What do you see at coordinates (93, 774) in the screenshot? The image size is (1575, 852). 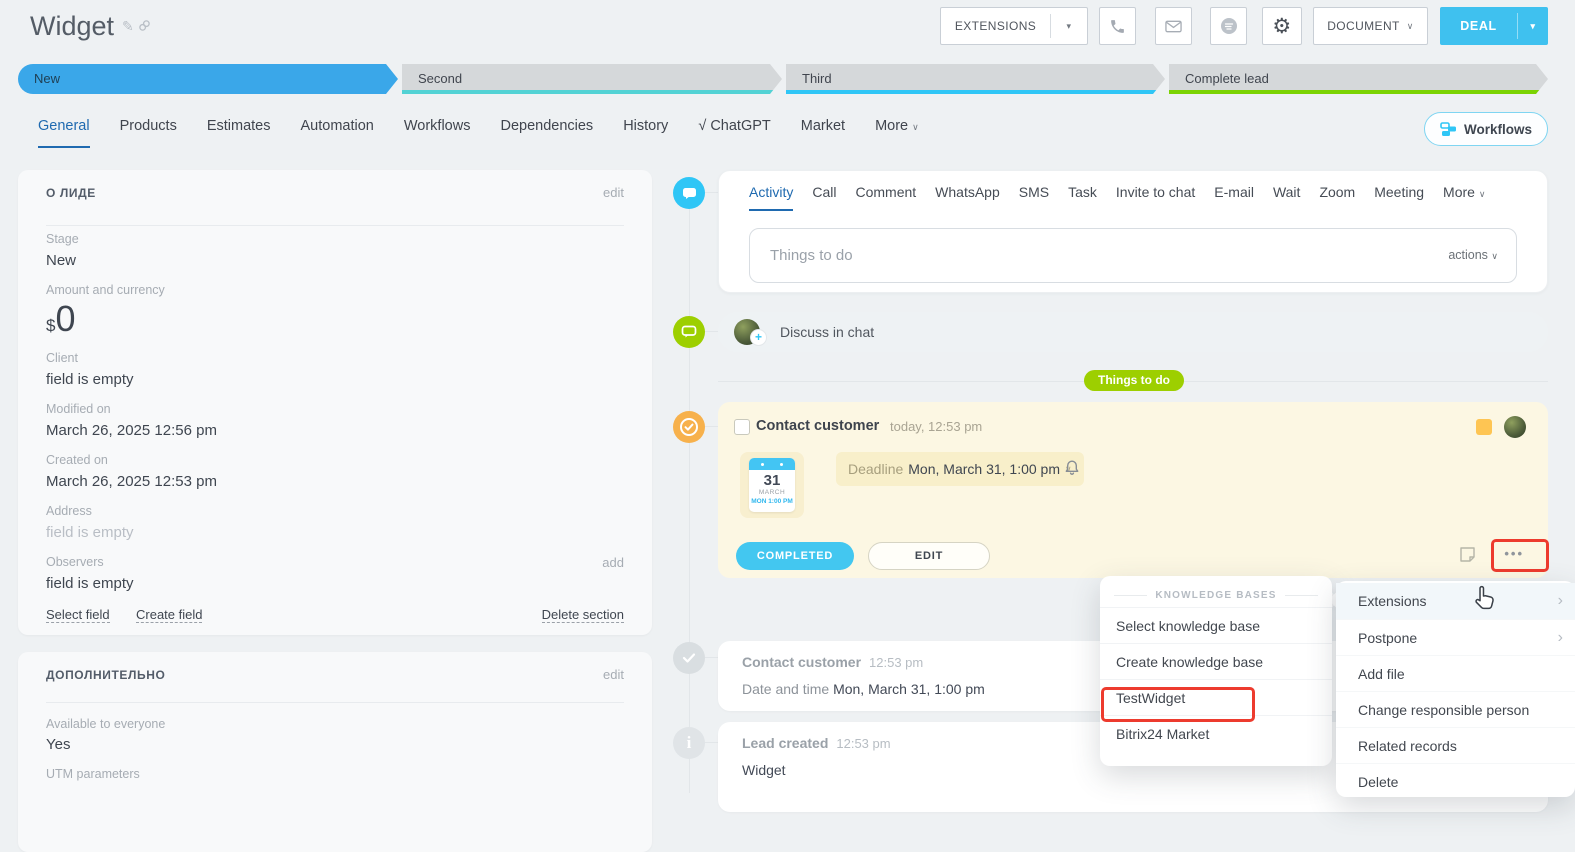 I see `field-label-utm: UTM parameters` at bounding box center [93, 774].